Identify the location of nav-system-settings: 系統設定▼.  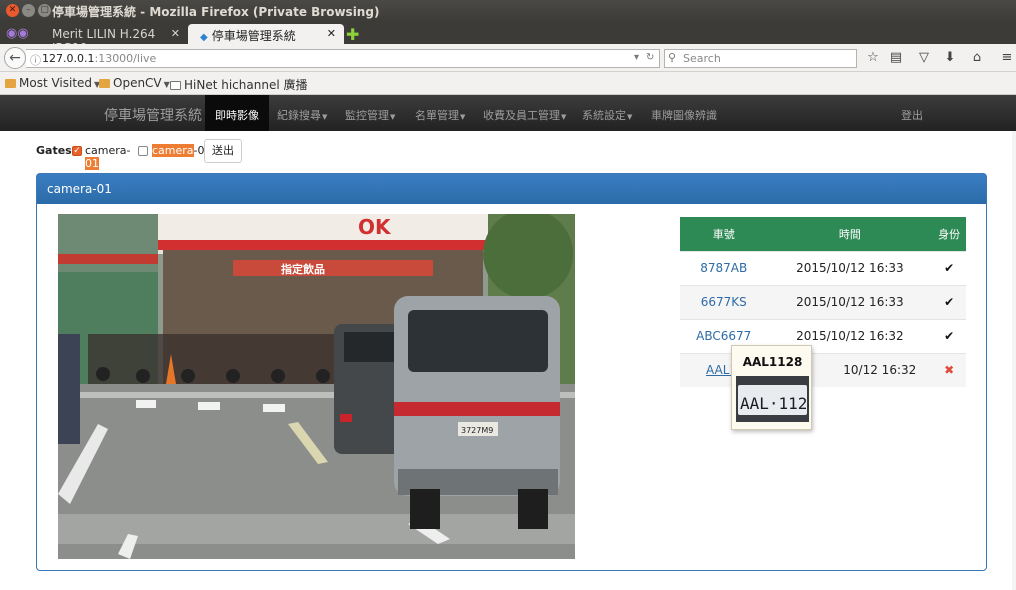
(607, 115).